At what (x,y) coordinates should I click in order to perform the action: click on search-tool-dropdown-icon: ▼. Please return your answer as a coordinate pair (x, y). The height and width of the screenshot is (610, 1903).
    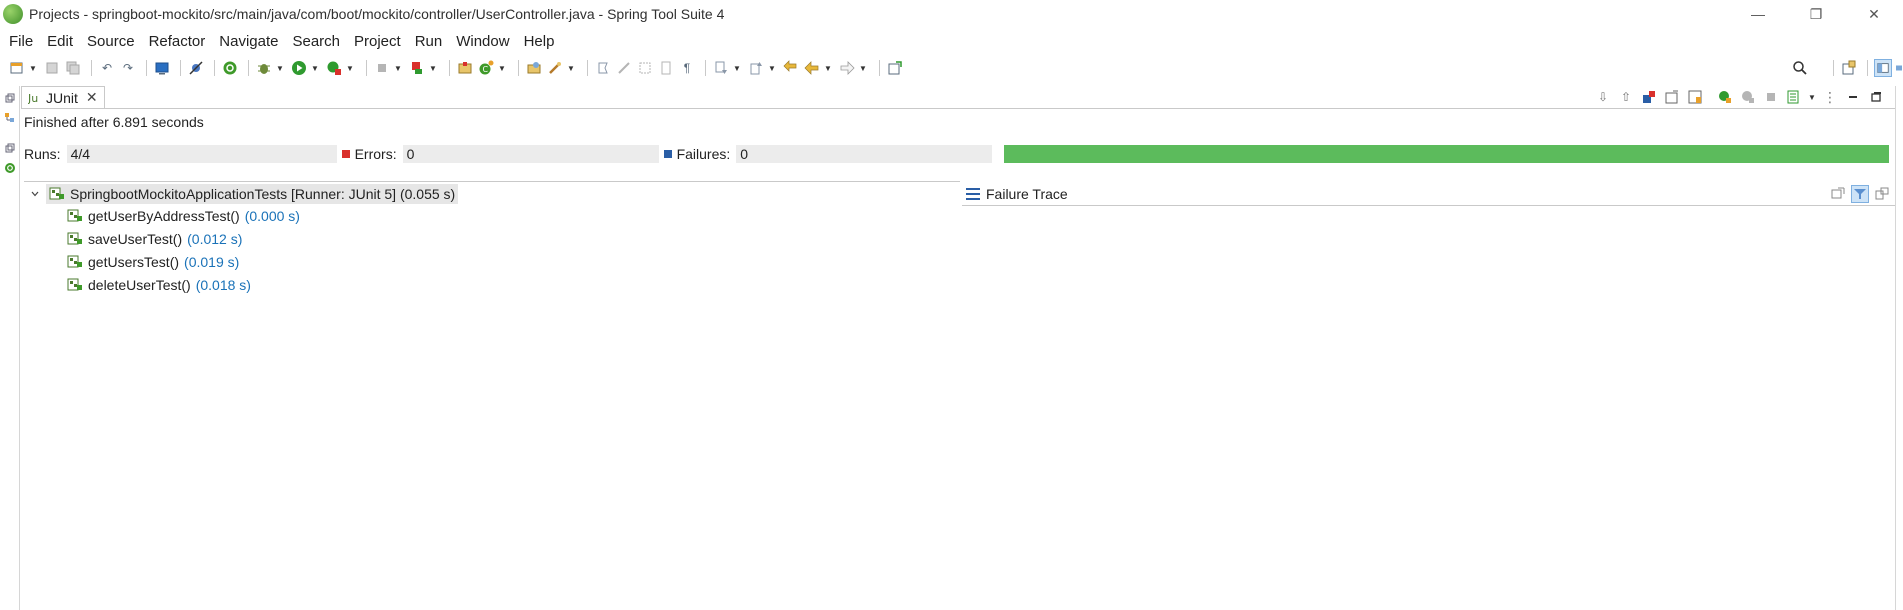
    Looking at the image, I should click on (571, 68).